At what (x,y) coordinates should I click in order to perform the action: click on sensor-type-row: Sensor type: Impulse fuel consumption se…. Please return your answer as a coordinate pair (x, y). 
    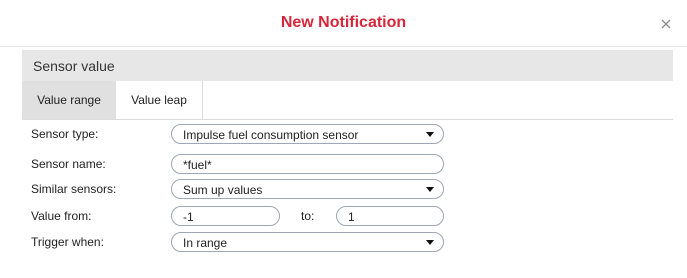
    Looking at the image, I should click on (347, 134).